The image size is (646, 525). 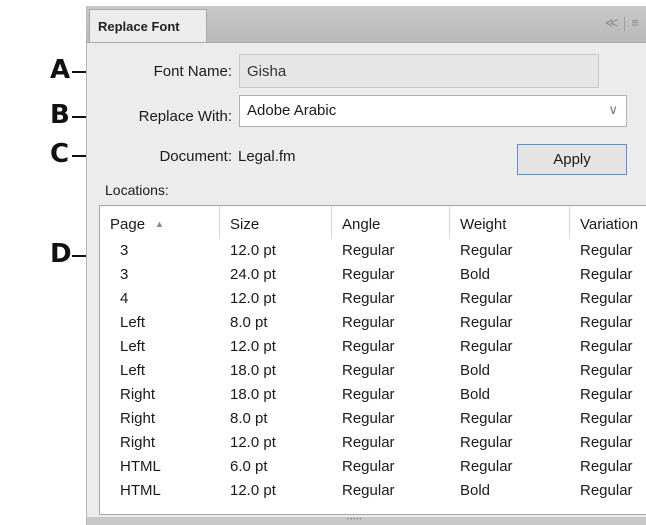 I want to click on table-row: 3 24.0 pt Regular Bold Regular, so click(x=373, y=278).